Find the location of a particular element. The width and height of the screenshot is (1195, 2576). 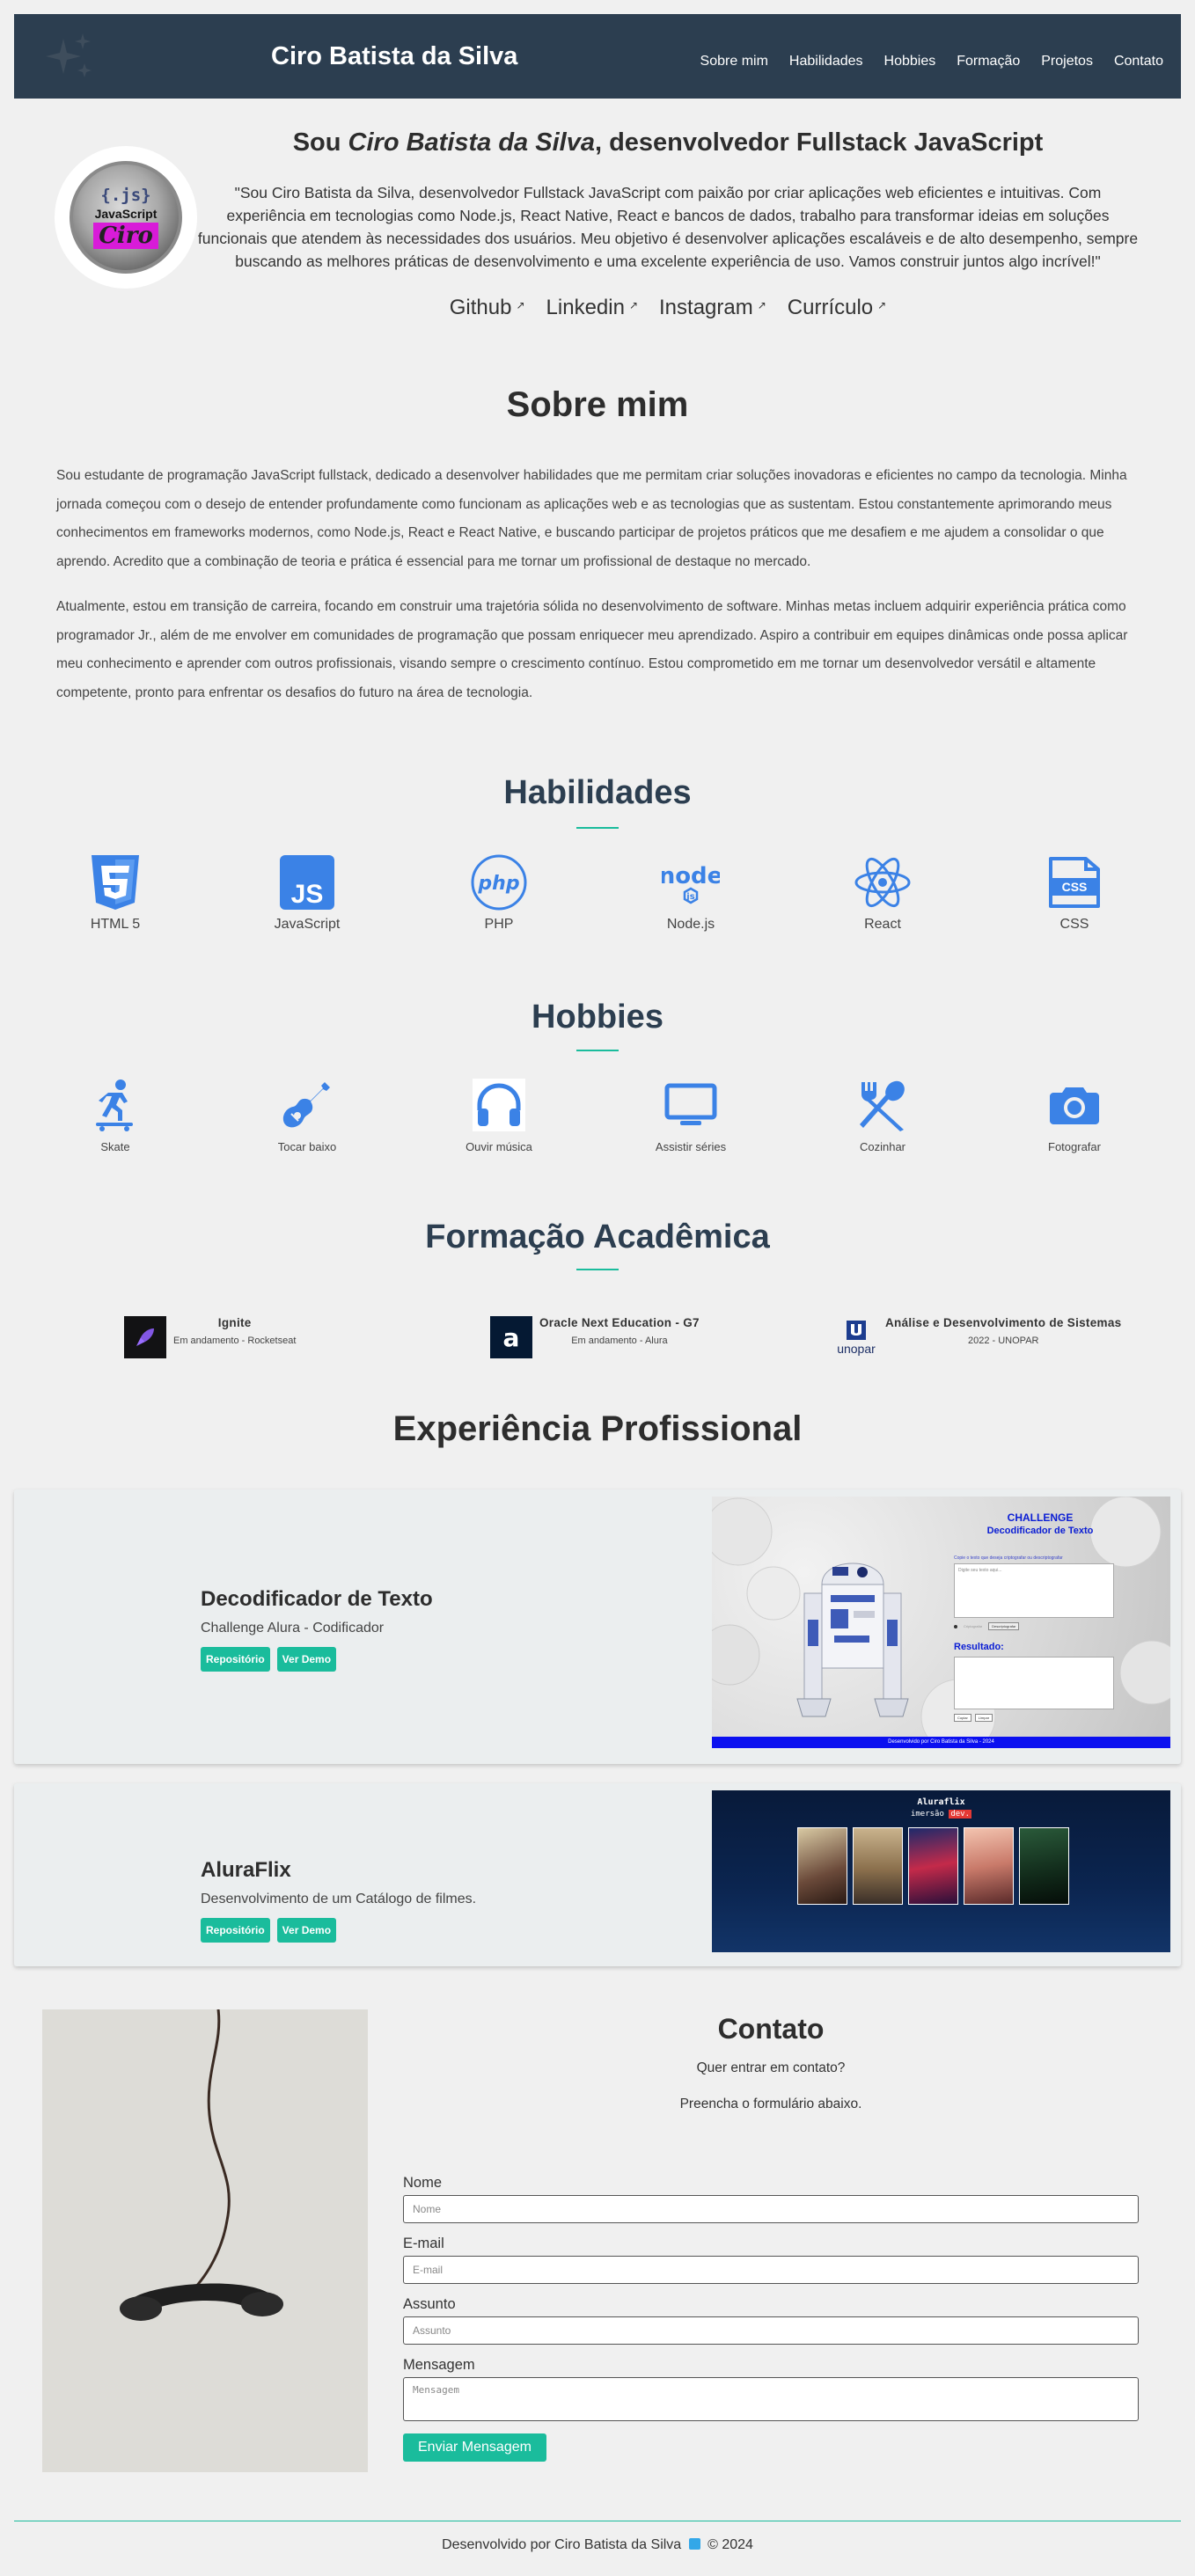

svg-text: JS is located at coordinates (307, 894).